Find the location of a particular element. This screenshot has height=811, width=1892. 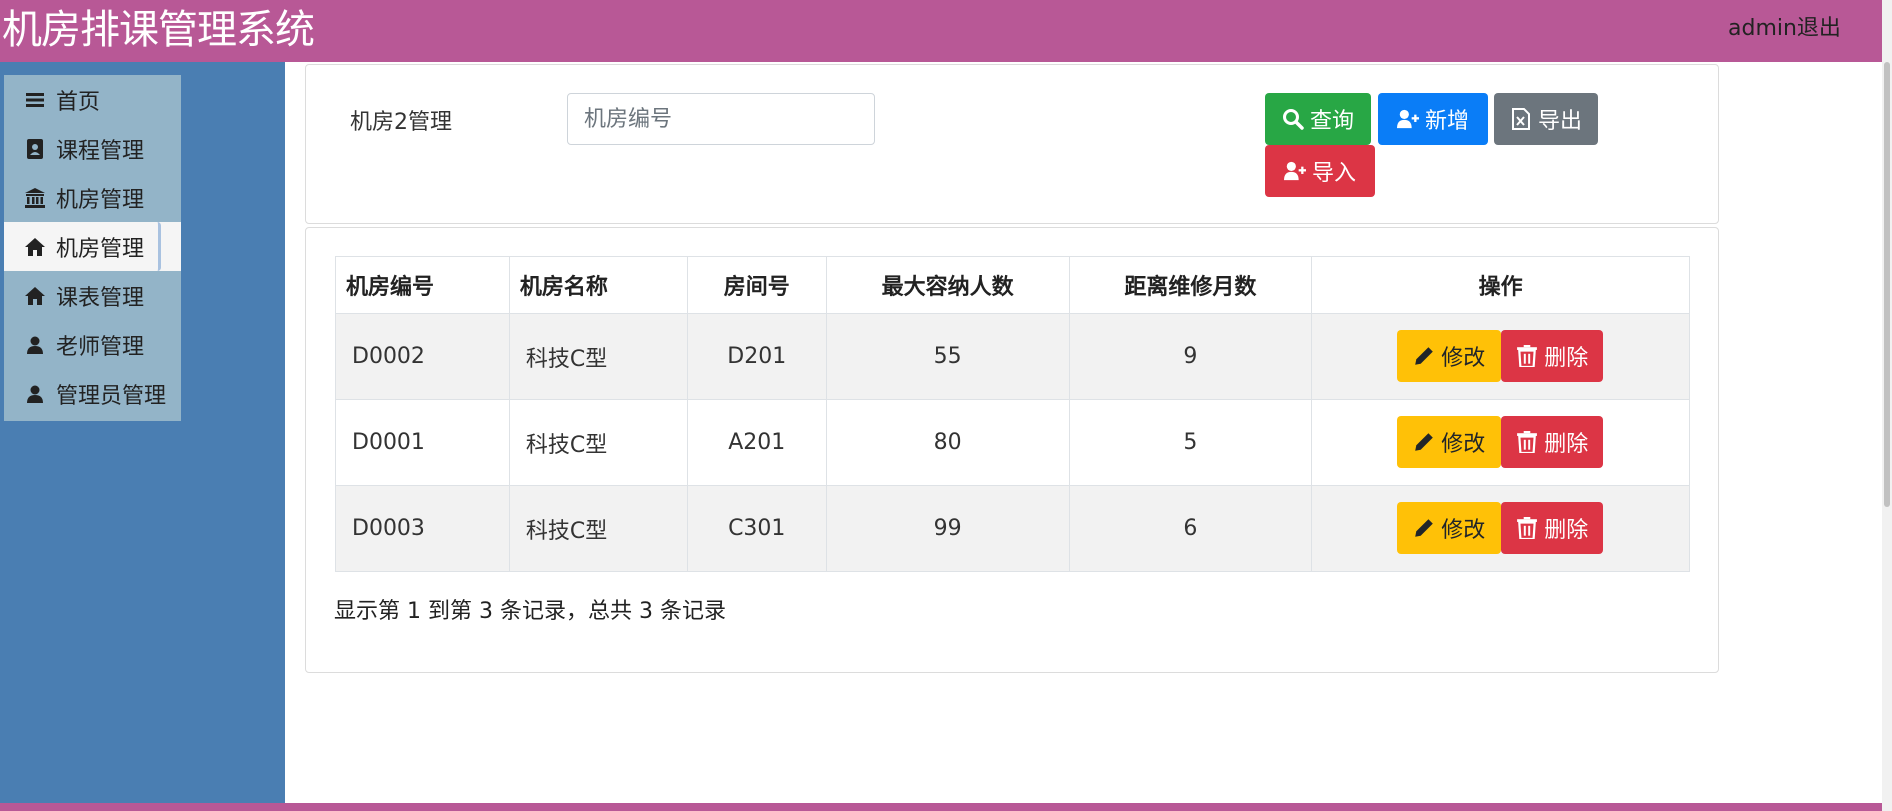

table-row: D0003 科技C型 C301 99 6 修改 删除 is located at coordinates (1012, 528).